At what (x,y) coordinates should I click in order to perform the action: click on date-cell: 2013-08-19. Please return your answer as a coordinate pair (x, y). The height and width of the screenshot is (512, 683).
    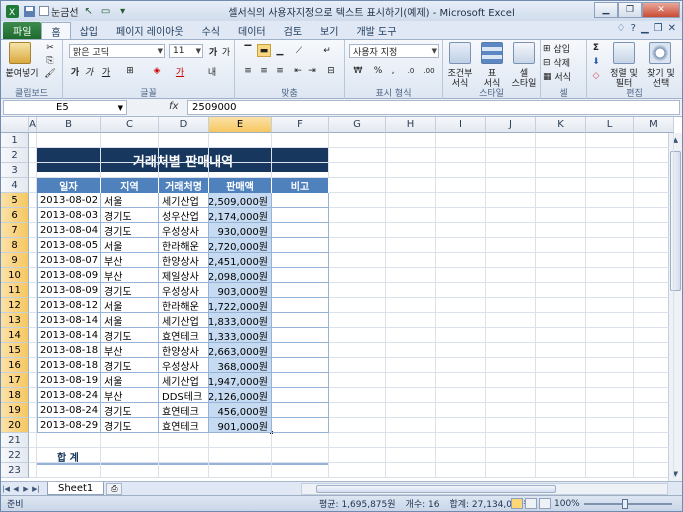
    Looking at the image, I should click on (69, 380).